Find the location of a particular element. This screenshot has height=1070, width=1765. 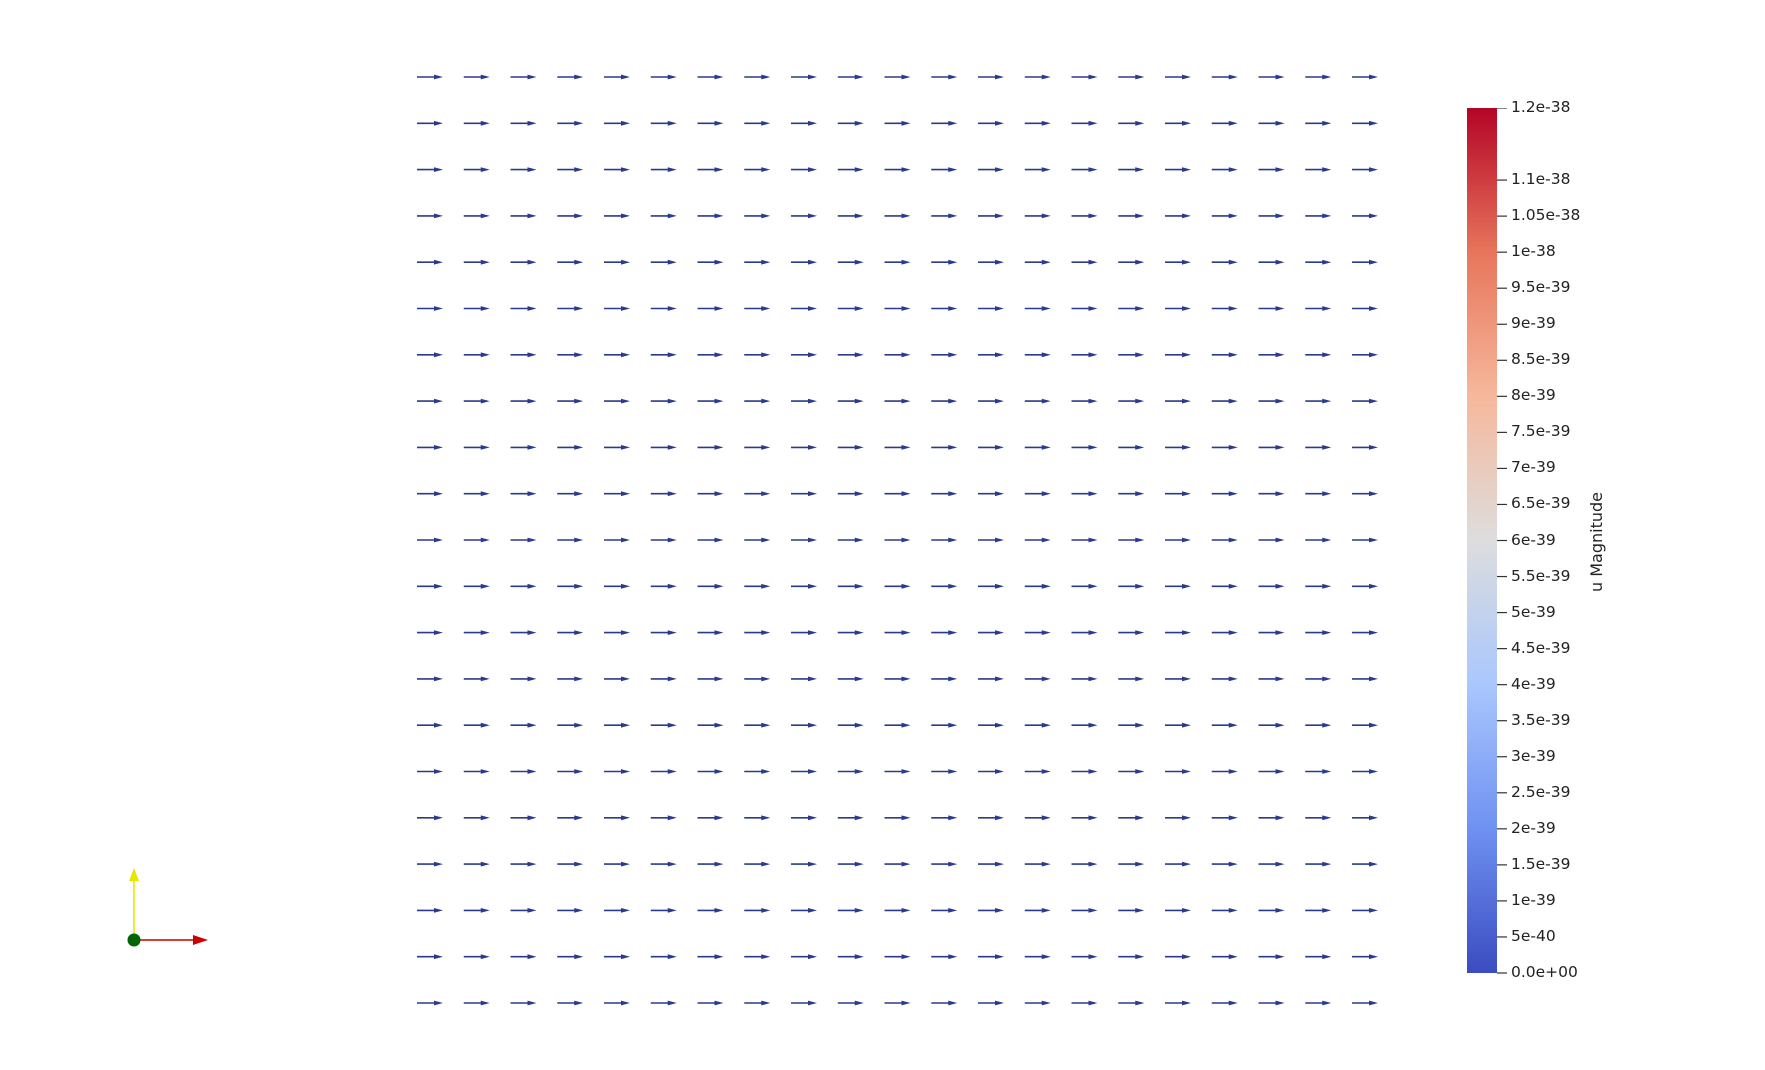

scalar-bar-rect is located at coordinates (1482, 540).